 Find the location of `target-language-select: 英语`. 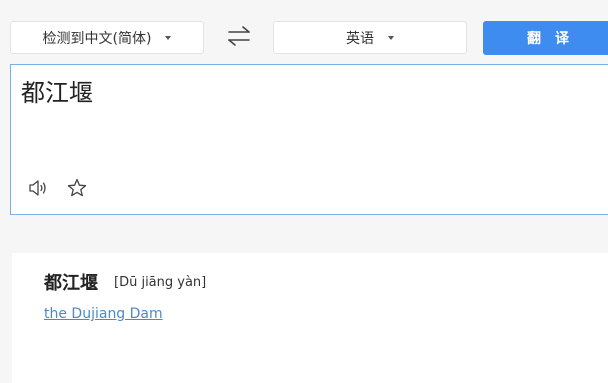

target-language-select: 英语 is located at coordinates (370, 37).